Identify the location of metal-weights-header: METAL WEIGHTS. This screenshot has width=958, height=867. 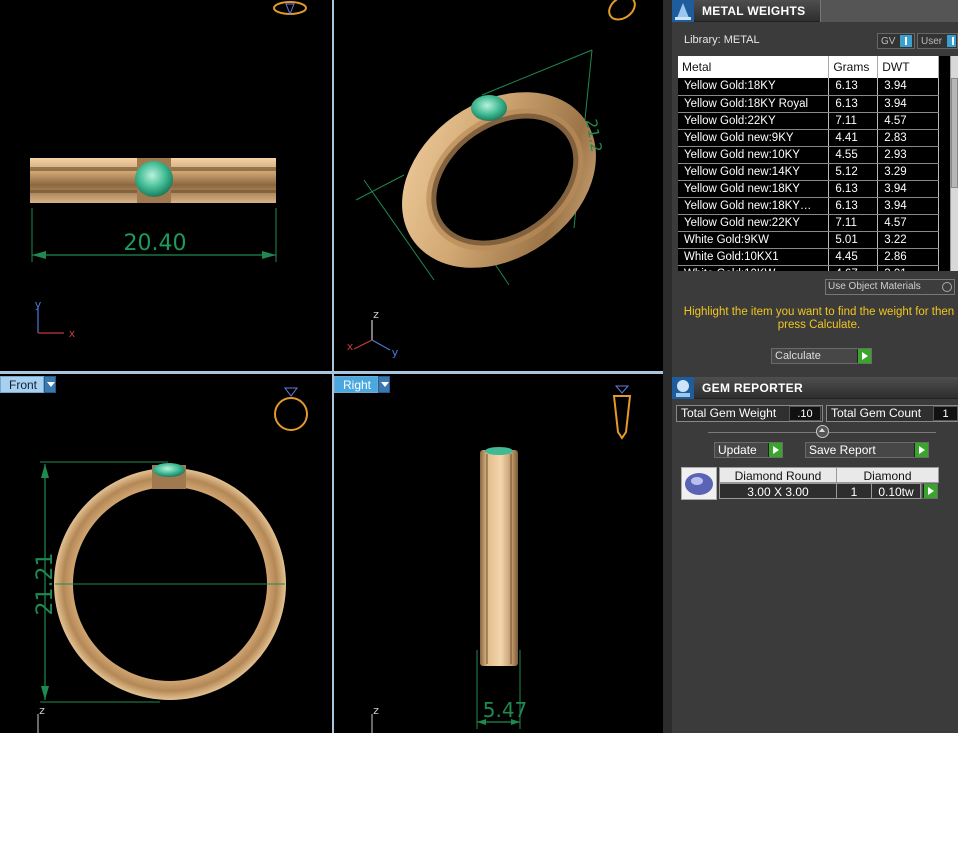
(815, 11).